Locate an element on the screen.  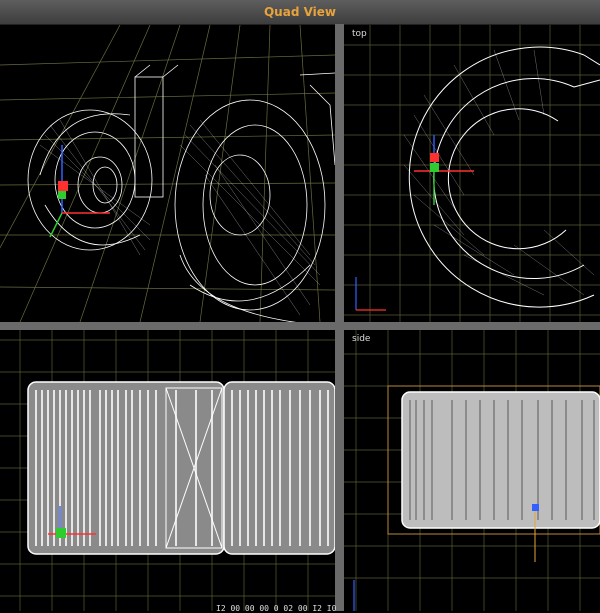
viewport-divider-vertical is located at coordinates (339, 317).